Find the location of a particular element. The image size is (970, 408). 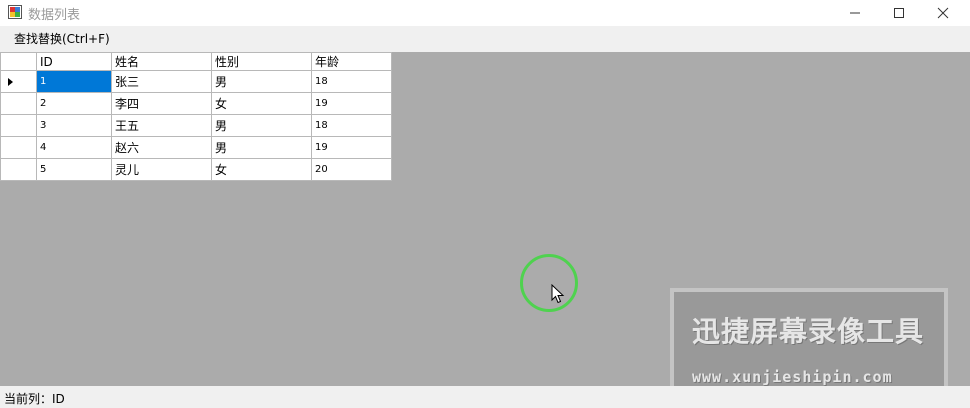

cell-name: 张三 is located at coordinates (161, 81).